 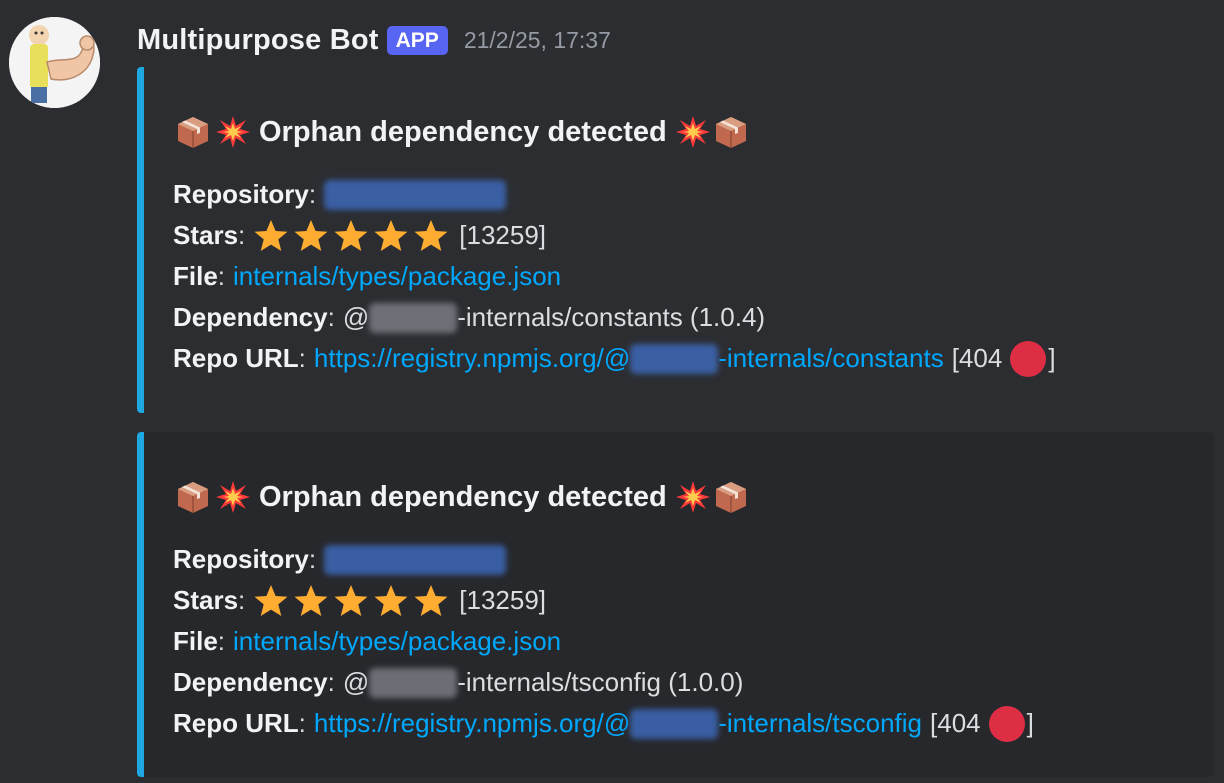 I want to click on message-header: Multipurpose Bot APP 21/2/25, 17:37, so click(x=374, y=40).